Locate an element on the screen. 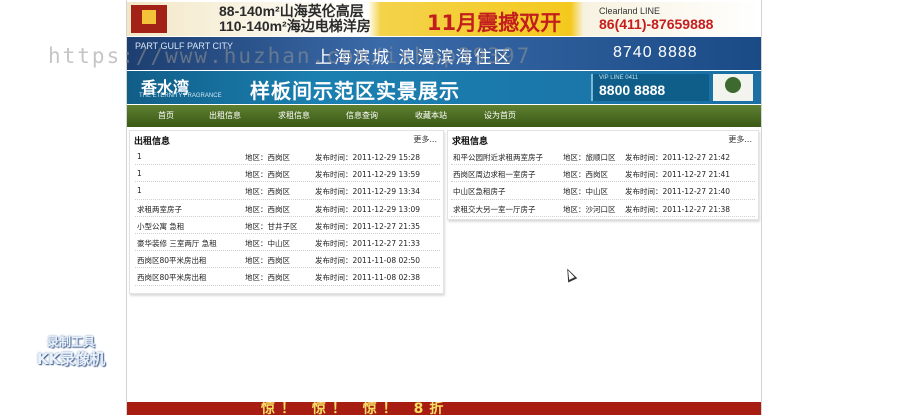 The height and width of the screenshot is (415, 900). table-row: 求租交大另一室一厅房子 地区：沙河口区 发布时间：2011-12-27 21:38 is located at coordinates (603, 208).